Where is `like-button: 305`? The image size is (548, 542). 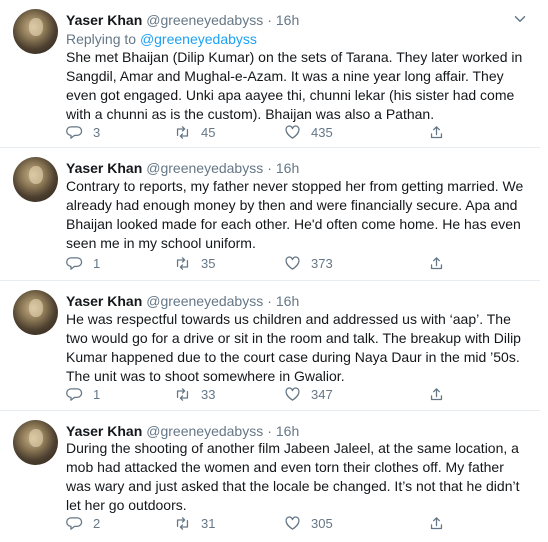
like-button: 305 is located at coordinates (308, 523).